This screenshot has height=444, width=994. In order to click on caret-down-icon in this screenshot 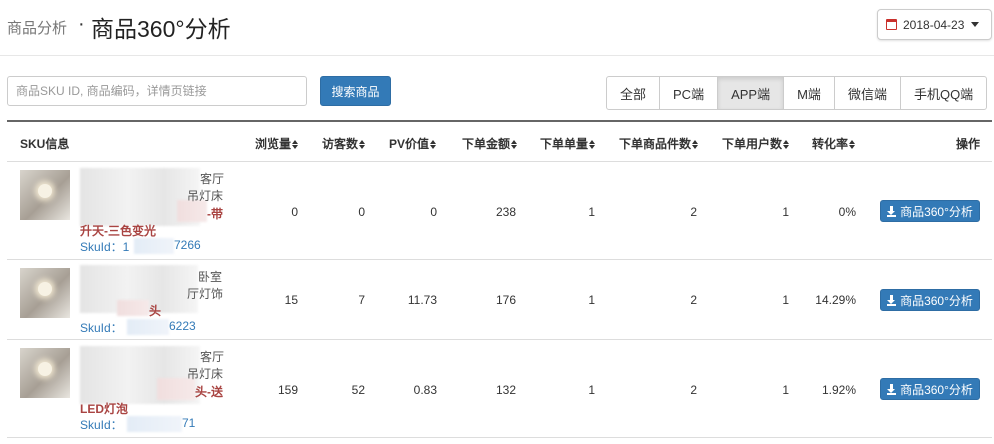, I will do `click(975, 24)`.